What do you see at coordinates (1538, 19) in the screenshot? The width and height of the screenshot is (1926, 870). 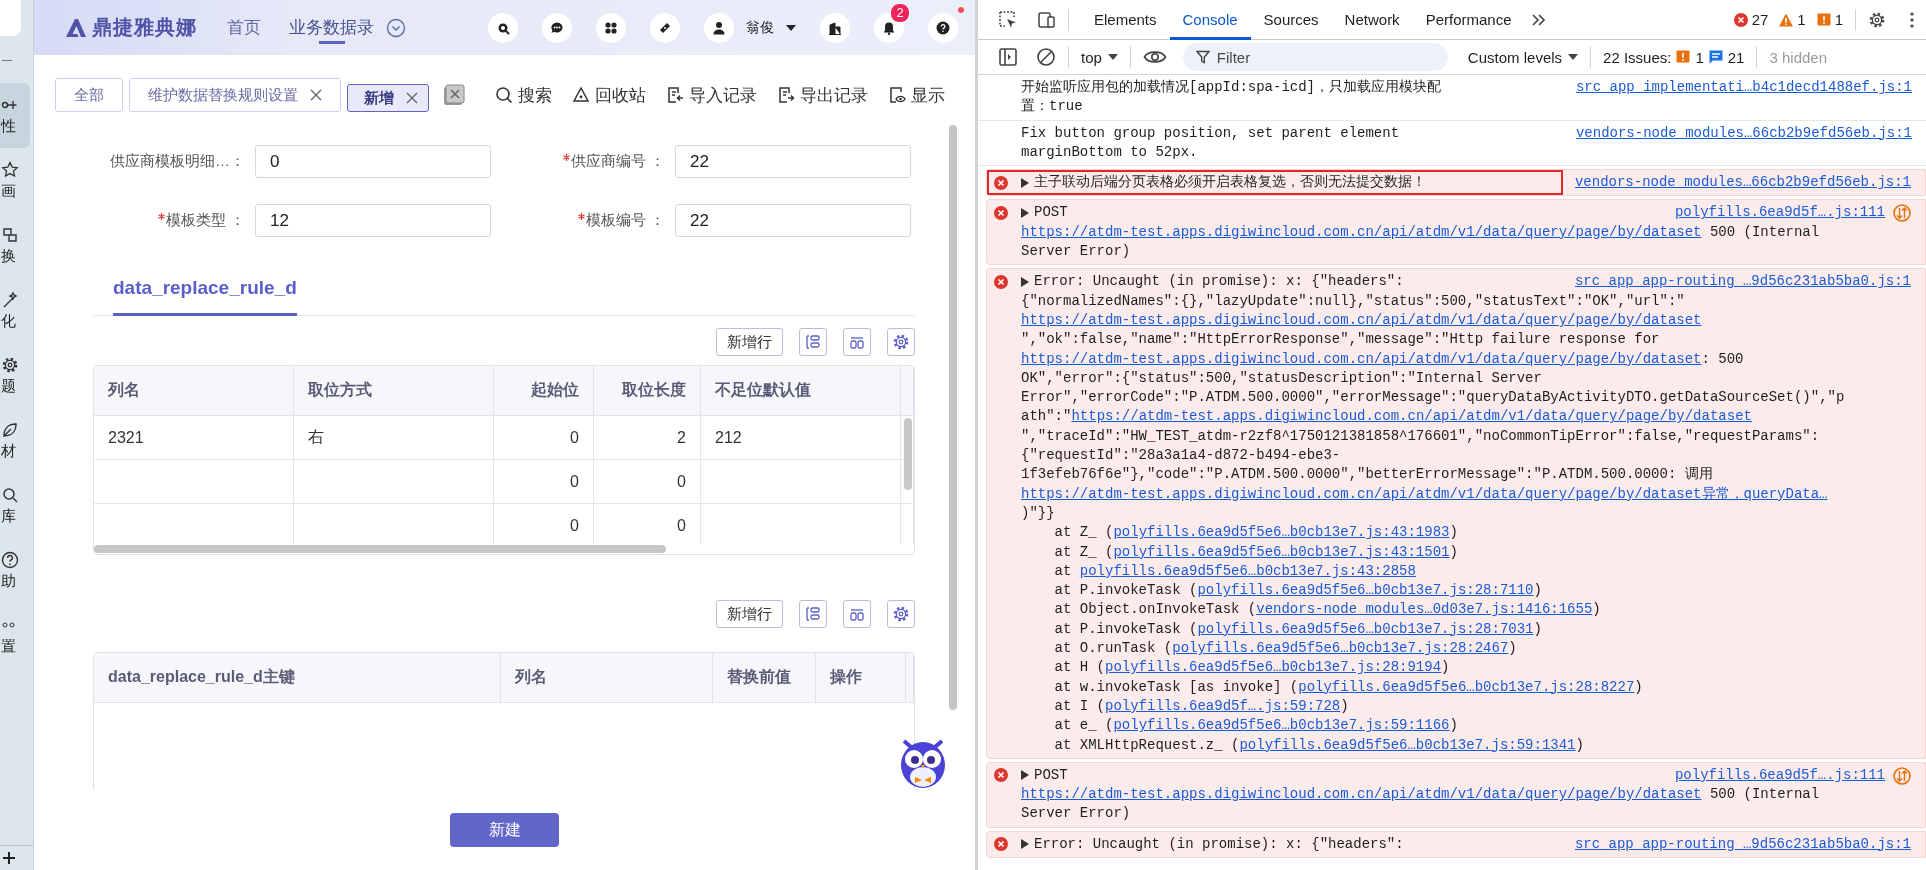 I see `more-tabs-icon` at bounding box center [1538, 19].